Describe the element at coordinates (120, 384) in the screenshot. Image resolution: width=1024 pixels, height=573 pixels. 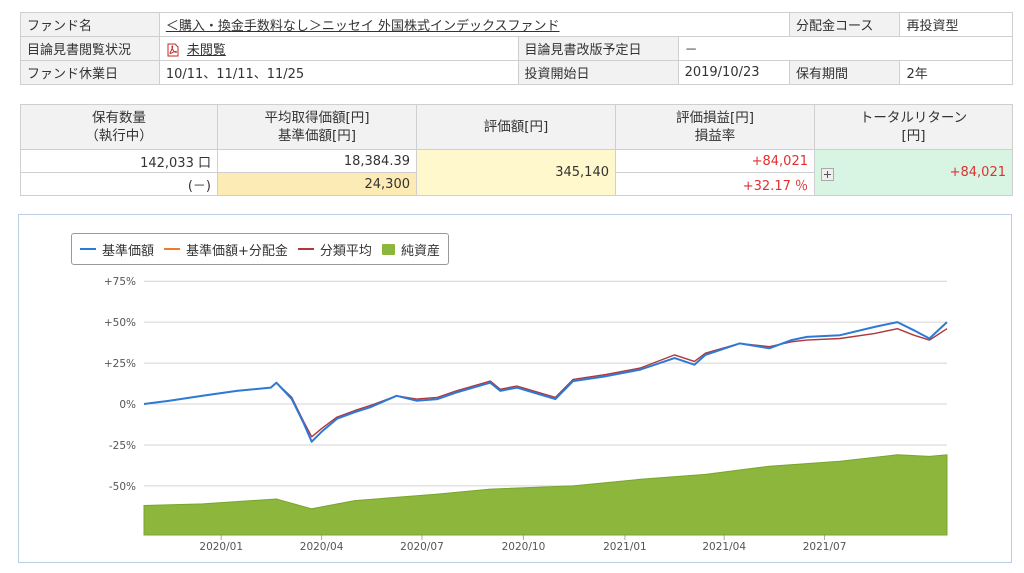
I see `y-axis-labels: +75% +50% +25% 0% -25% -50%` at that location.